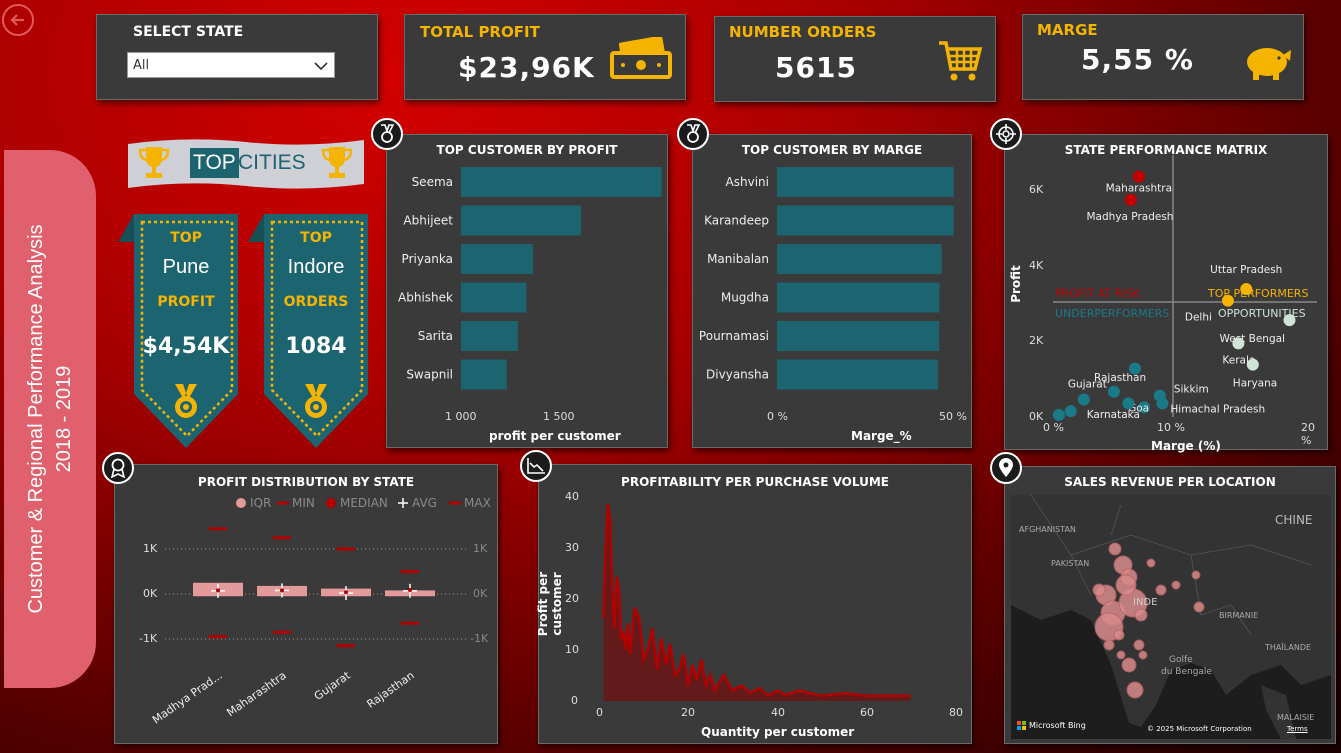  What do you see at coordinates (141, 65) in the screenshot?
I see `state-select-value: All` at bounding box center [141, 65].